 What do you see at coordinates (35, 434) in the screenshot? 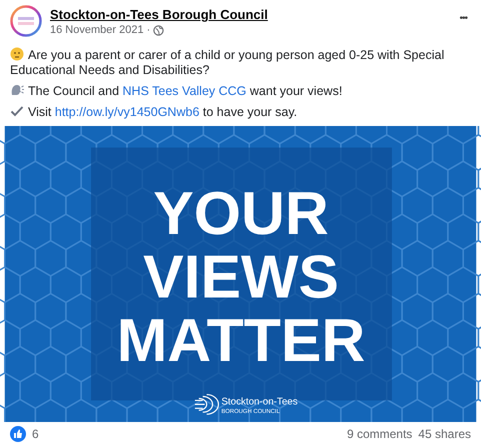
I see `reaction-count: 6` at bounding box center [35, 434].